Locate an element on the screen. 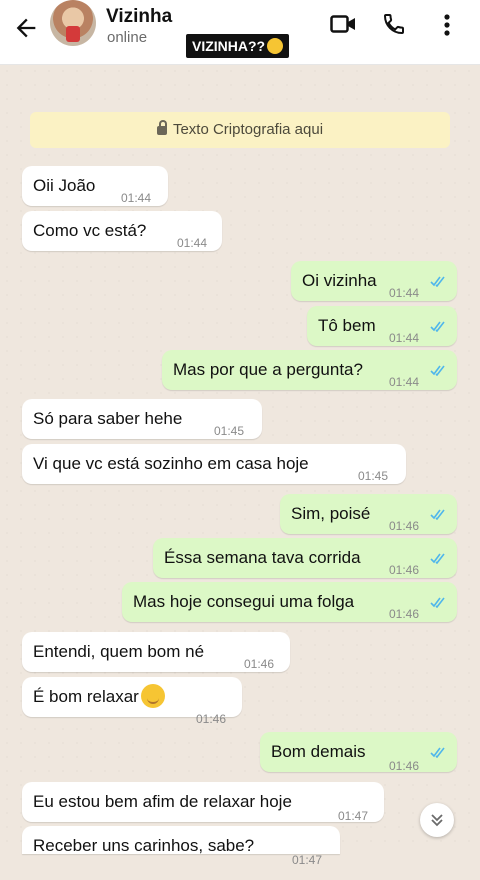 Image resolution: width=480 pixels, height=880 pixels. back-arrow-icon is located at coordinates (26, 28).